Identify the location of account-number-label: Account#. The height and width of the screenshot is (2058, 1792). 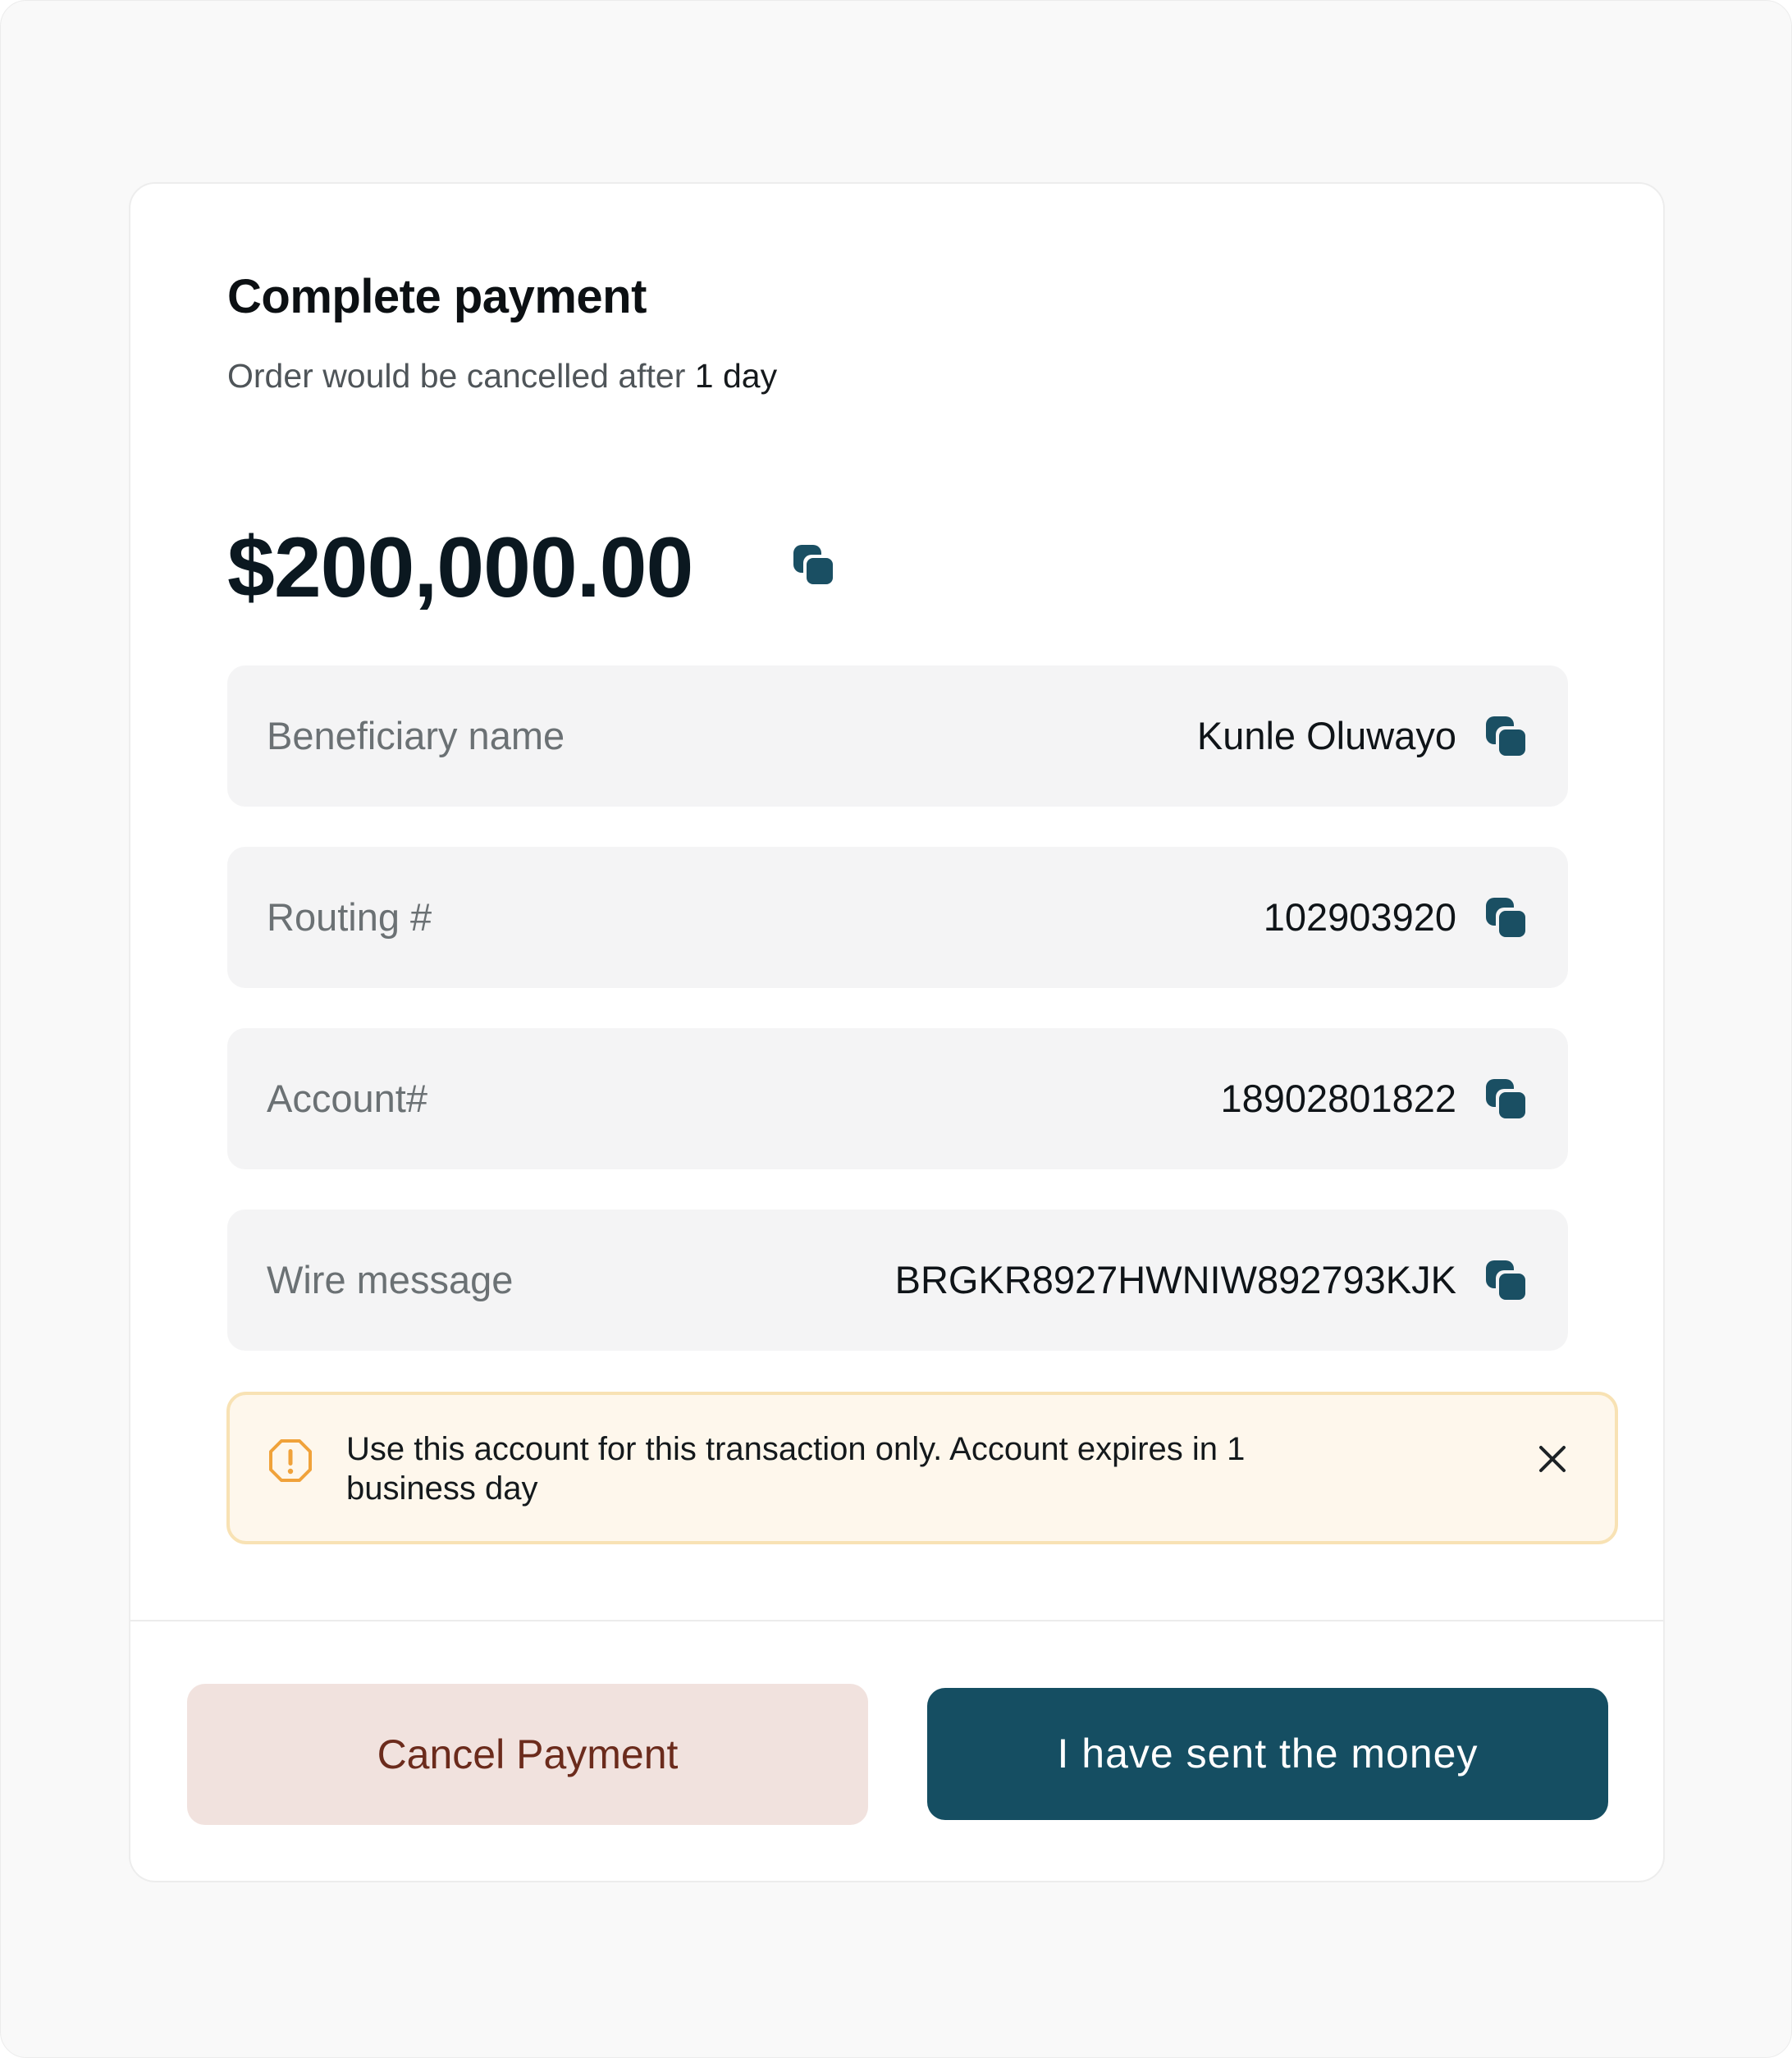
(347, 1098).